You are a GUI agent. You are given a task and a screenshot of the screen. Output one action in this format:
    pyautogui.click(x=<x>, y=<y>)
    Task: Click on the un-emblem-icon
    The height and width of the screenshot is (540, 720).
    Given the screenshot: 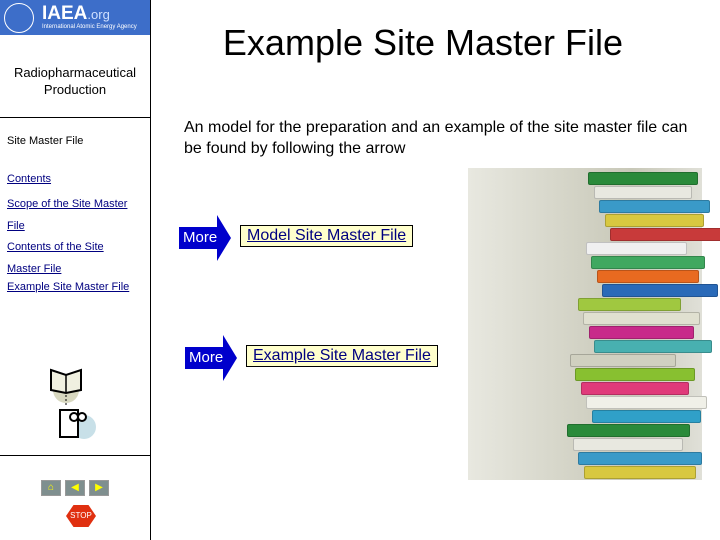 What is the action you would take?
    pyautogui.click(x=19, y=18)
    